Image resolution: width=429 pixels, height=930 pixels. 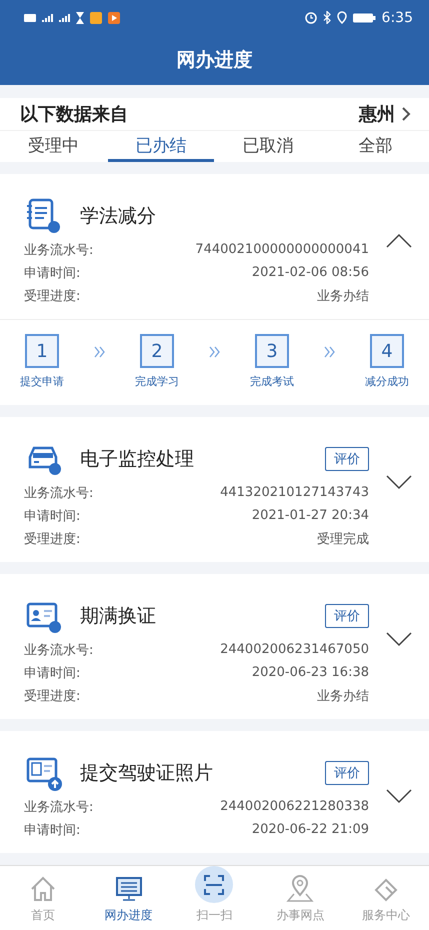 What do you see at coordinates (310, 829) in the screenshot?
I see `field-value: 2020-06-22 21:09` at bounding box center [310, 829].